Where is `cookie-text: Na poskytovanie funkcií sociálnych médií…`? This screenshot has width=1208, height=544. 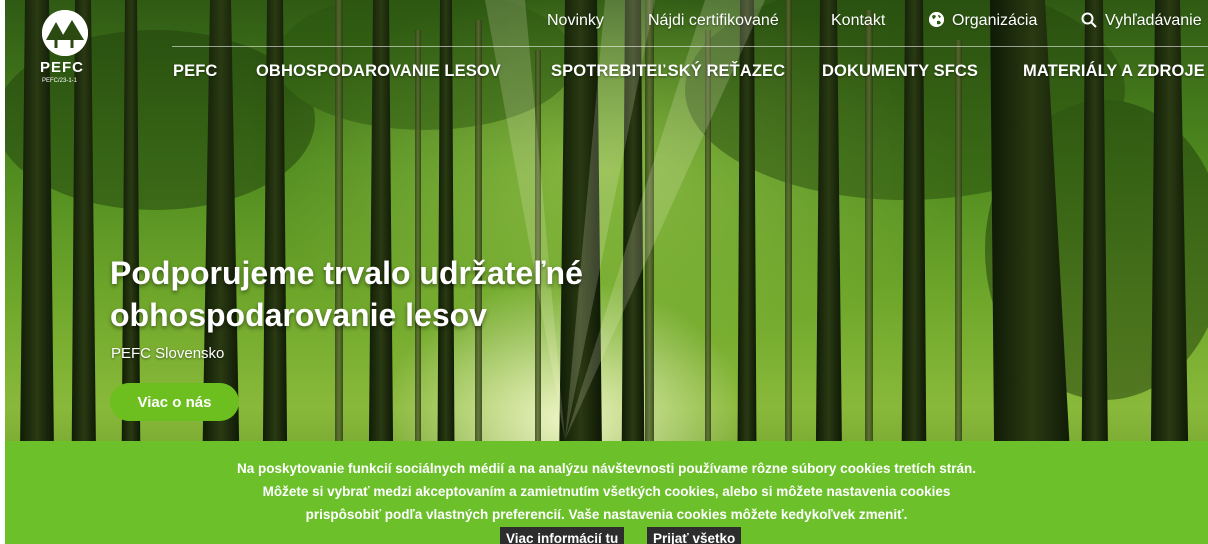 cookie-text: Na poskytovanie funkcií sociálnych médií… is located at coordinates (606, 491).